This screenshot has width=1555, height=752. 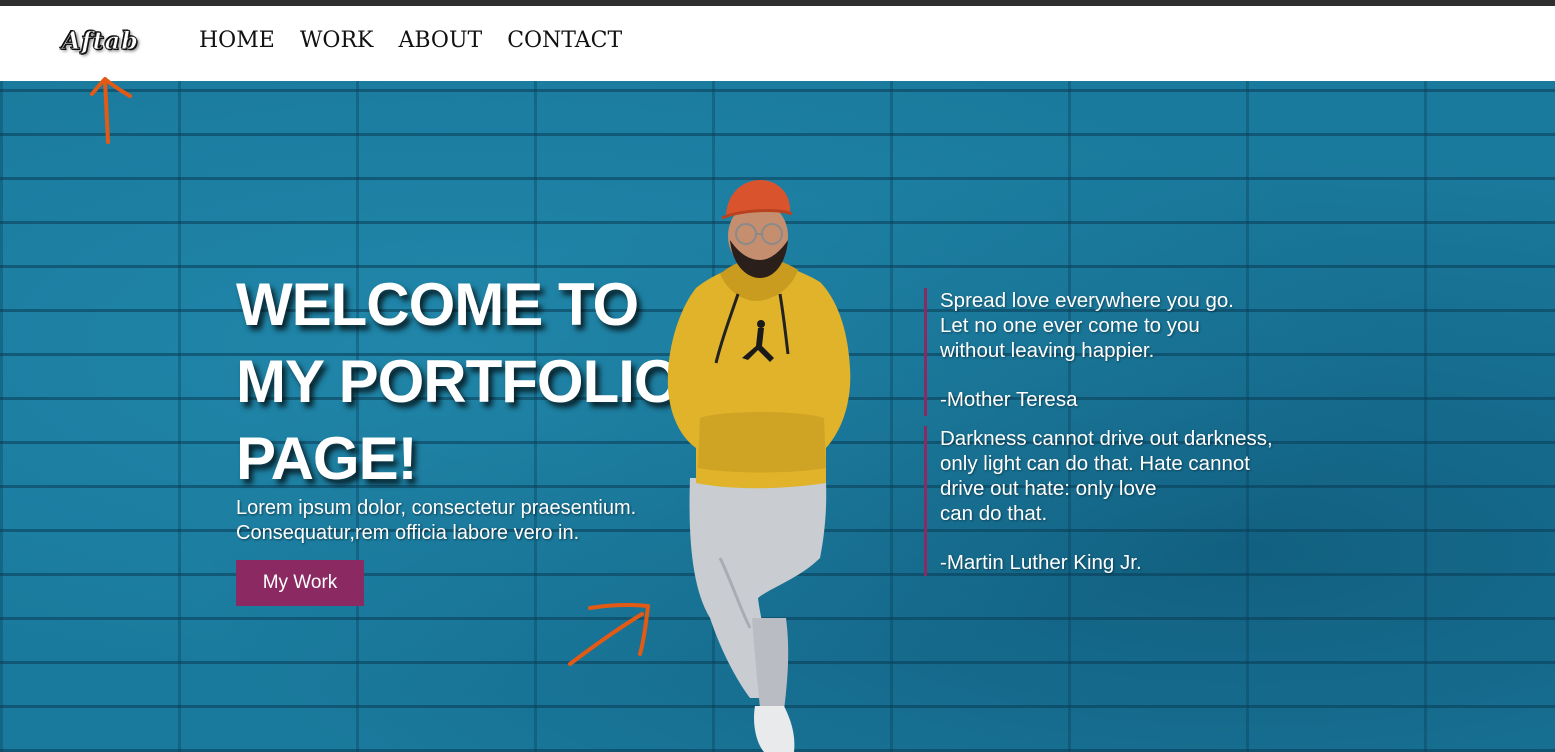 What do you see at coordinates (327, 458) in the screenshot?
I see `hero-heading-line: PAGE!` at bounding box center [327, 458].